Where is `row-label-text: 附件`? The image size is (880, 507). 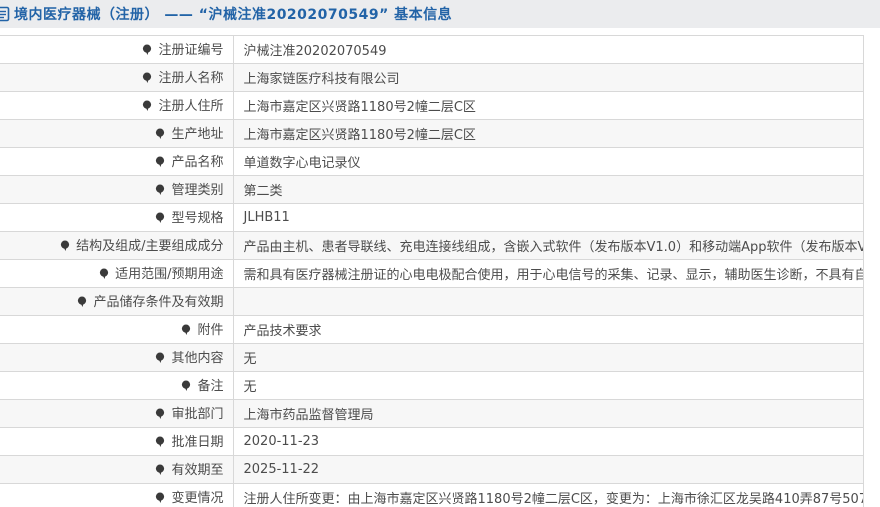
row-label-text: 附件 is located at coordinates (210, 330).